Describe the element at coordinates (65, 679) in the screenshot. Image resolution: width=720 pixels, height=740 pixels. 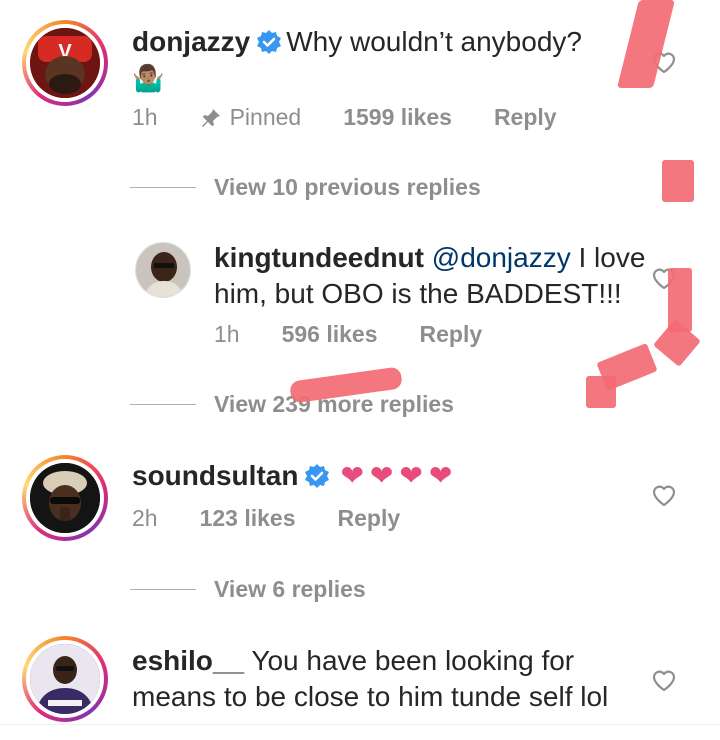
I see `avatar-eshilo` at that location.